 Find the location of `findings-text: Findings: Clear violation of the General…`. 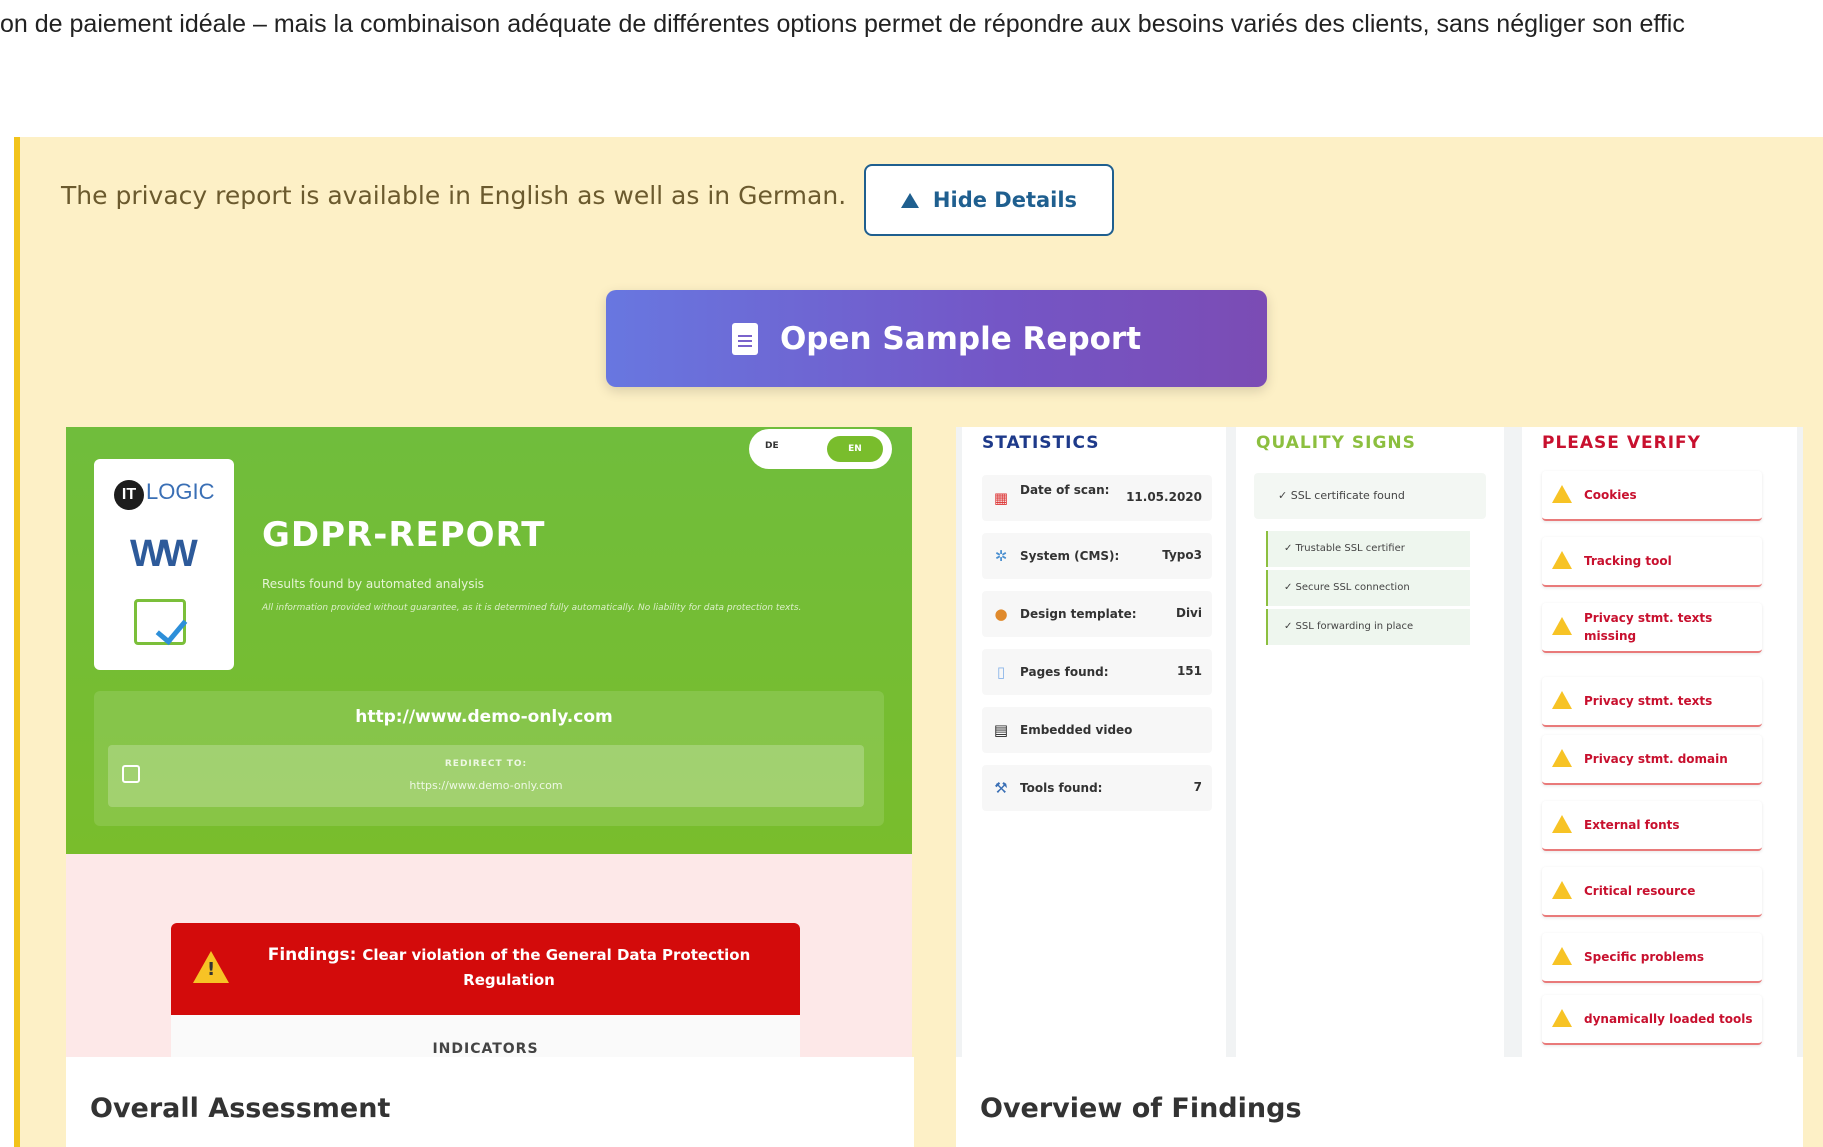

findings-text: Findings: Clear violation of the General… is located at coordinates (509, 967).